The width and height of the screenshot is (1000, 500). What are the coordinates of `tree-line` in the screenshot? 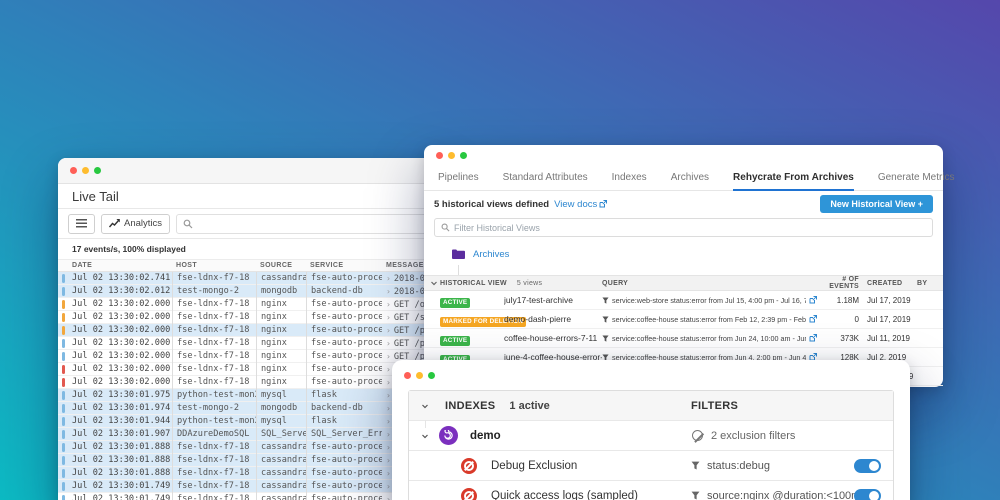 It's located at (425, 424).